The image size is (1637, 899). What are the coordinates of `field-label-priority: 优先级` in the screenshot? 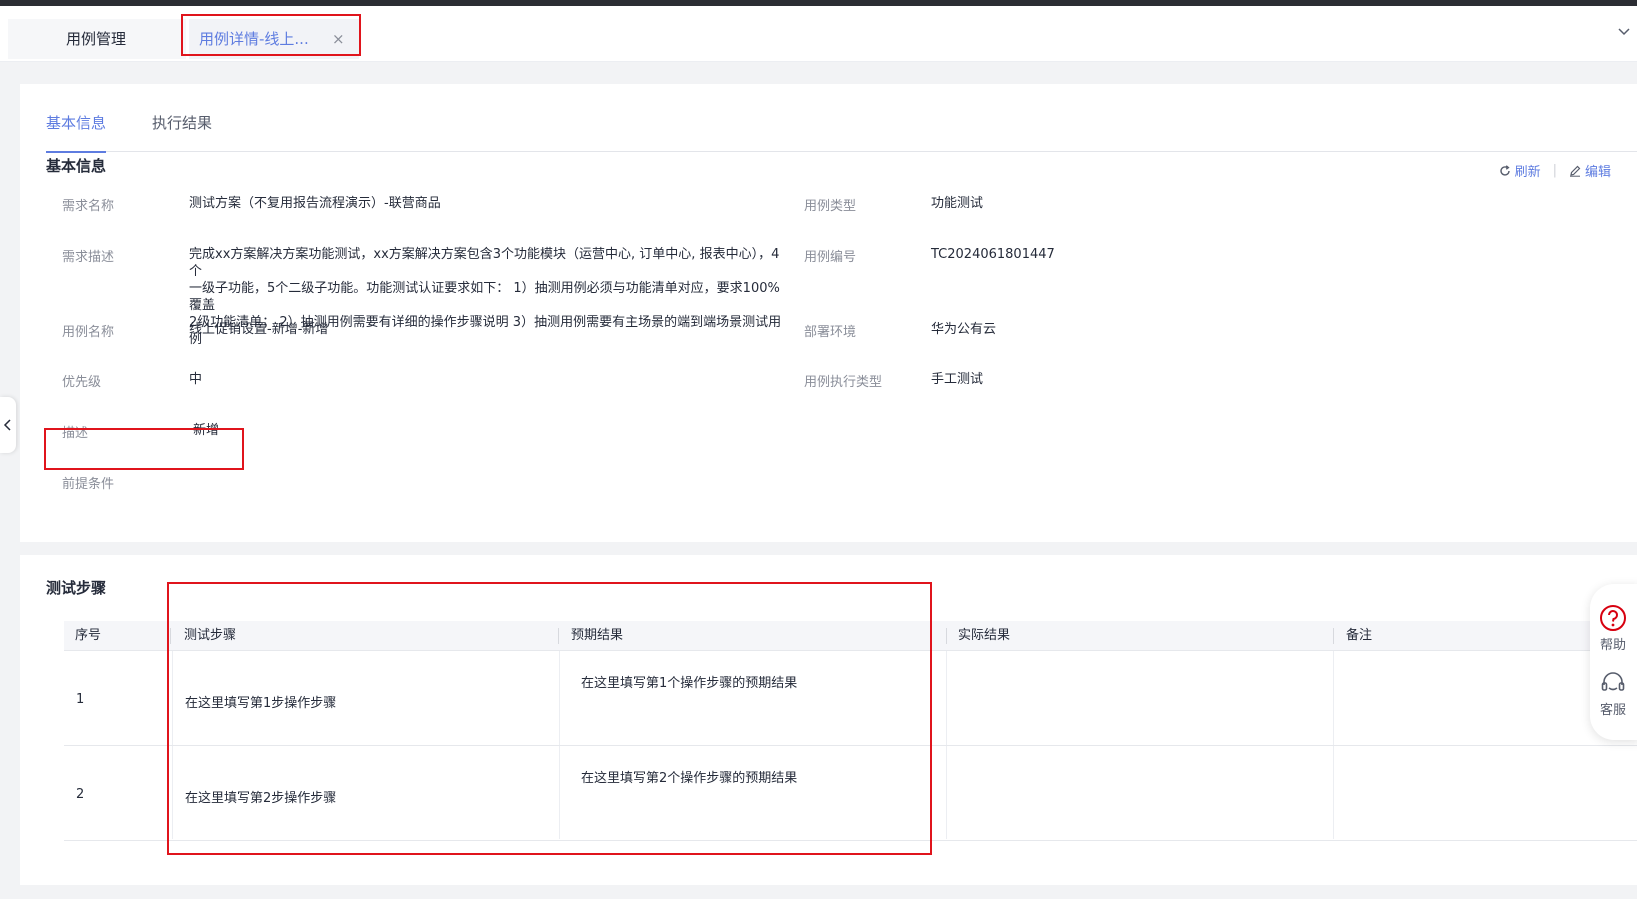 It's located at (82, 382).